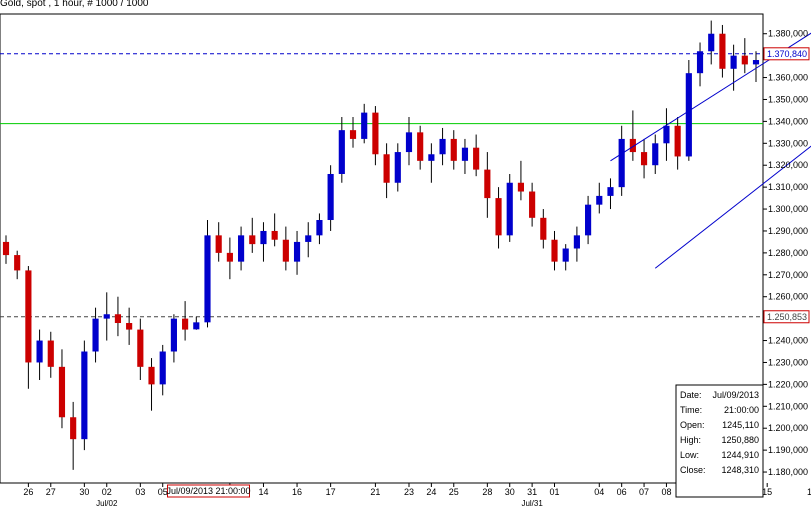 The width and height of the screenshot is (811, 509). I want to click on open-value: 1245,110, so click(740, 425).